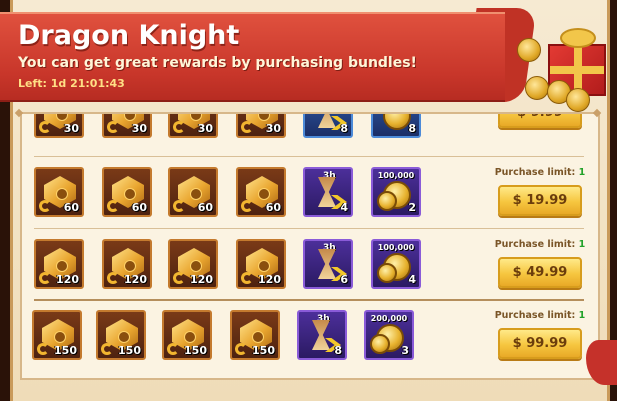 This screenshot has height=401, width=617. Describe the element at coordinates (389, 335) in the screenshot. I see `coins-item: 200,000 3` at that location.